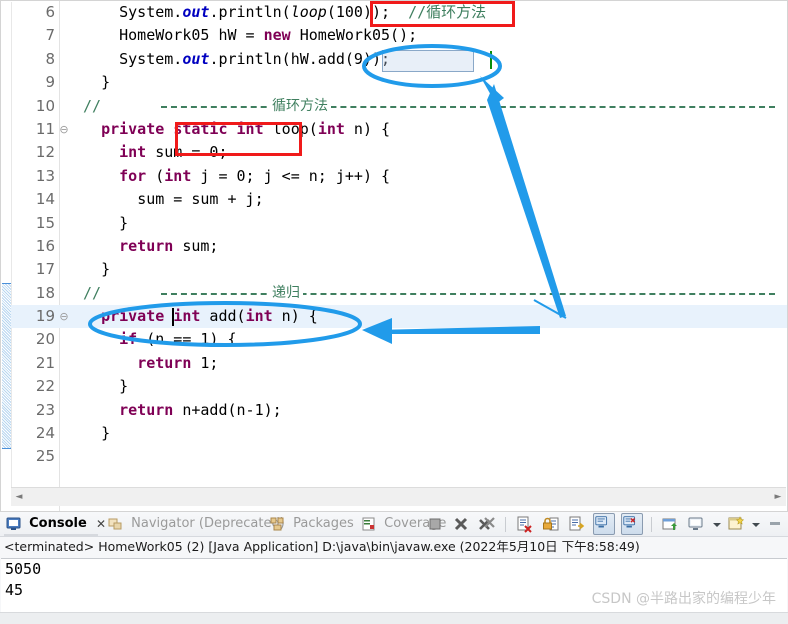 This screenshot has width=788, height=624. What do you see at coordinates (399, 456) in the screenshot?
I see `code-line: 25` at bounding box center [399, 456].